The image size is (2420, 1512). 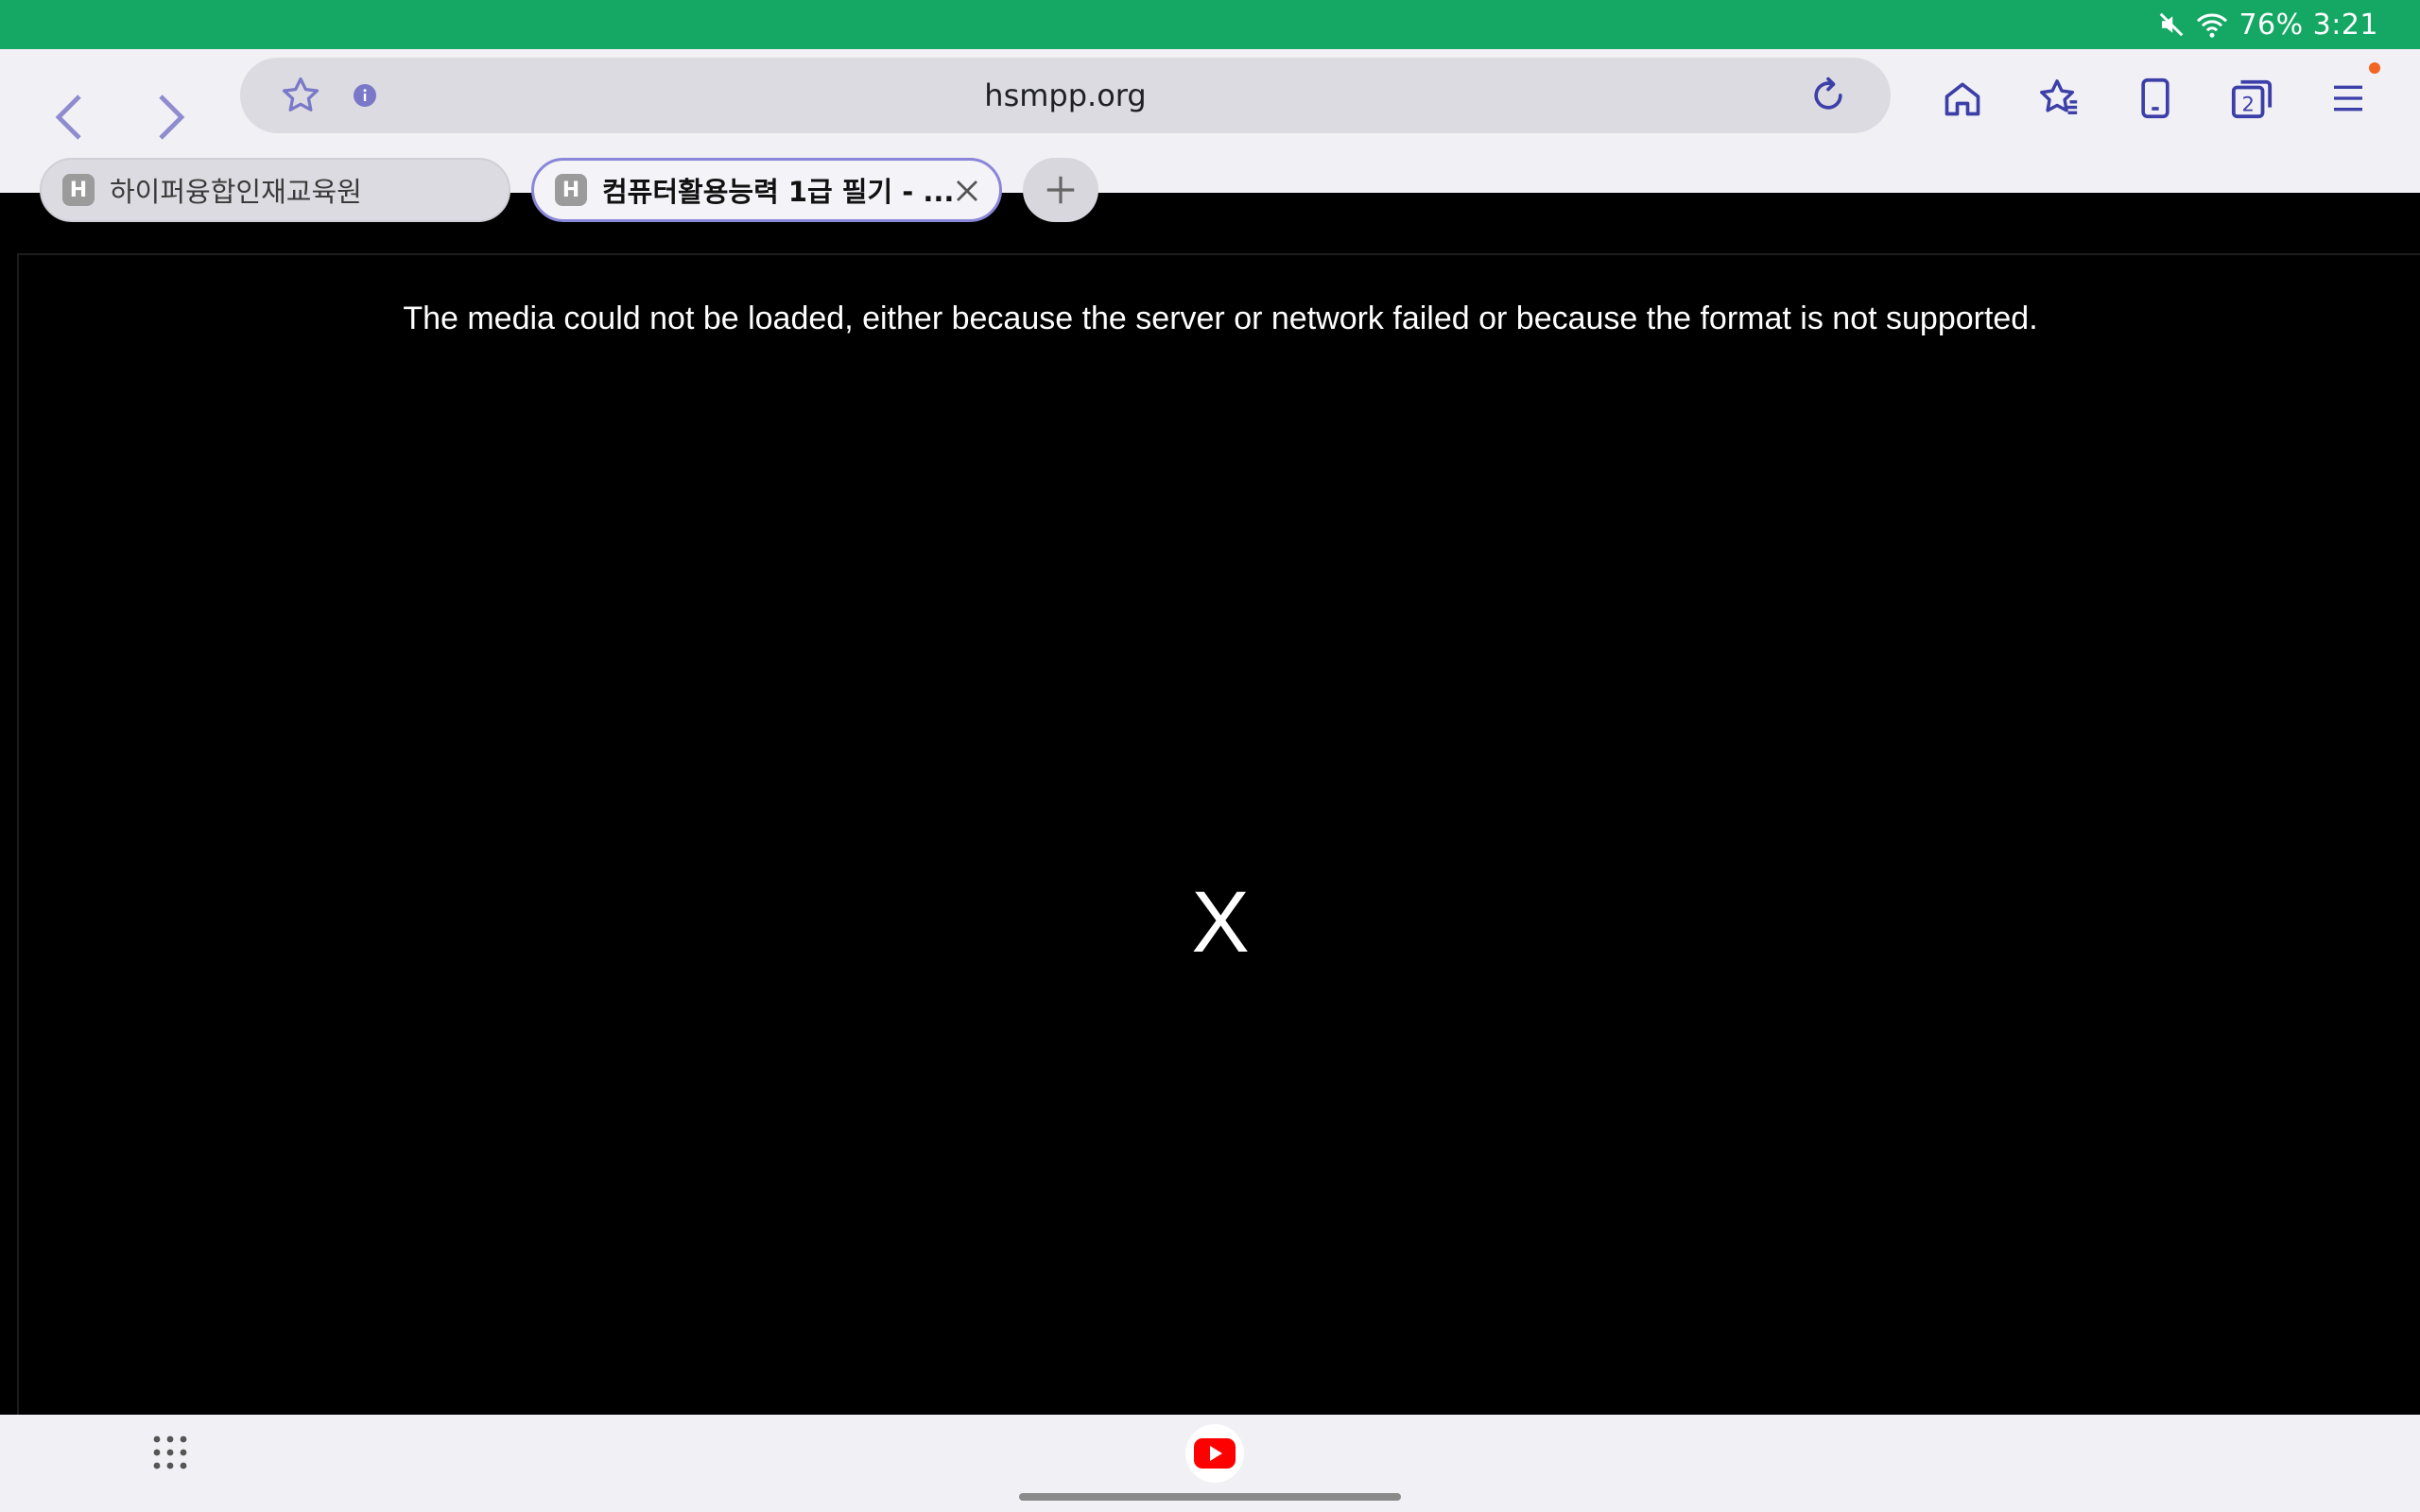 I want to click on home-indicator, so click(x=1210, y=1497).